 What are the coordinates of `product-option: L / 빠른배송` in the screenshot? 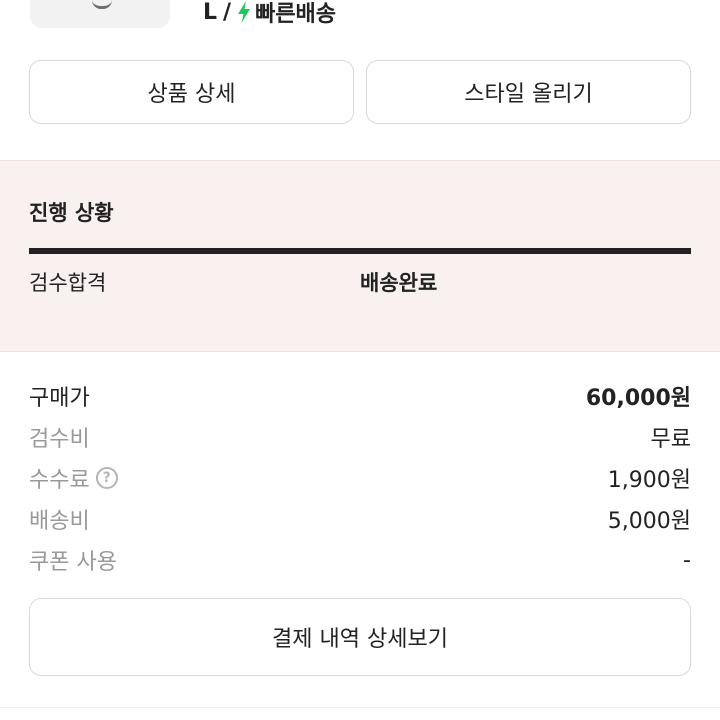 It's located at (269, 14).